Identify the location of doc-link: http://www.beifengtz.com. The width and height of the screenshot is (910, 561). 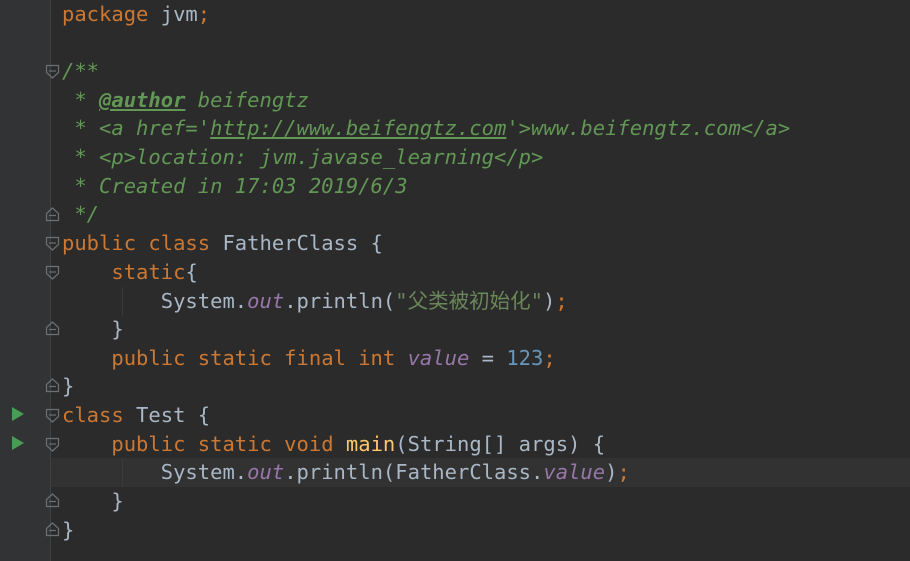
(358, 128).